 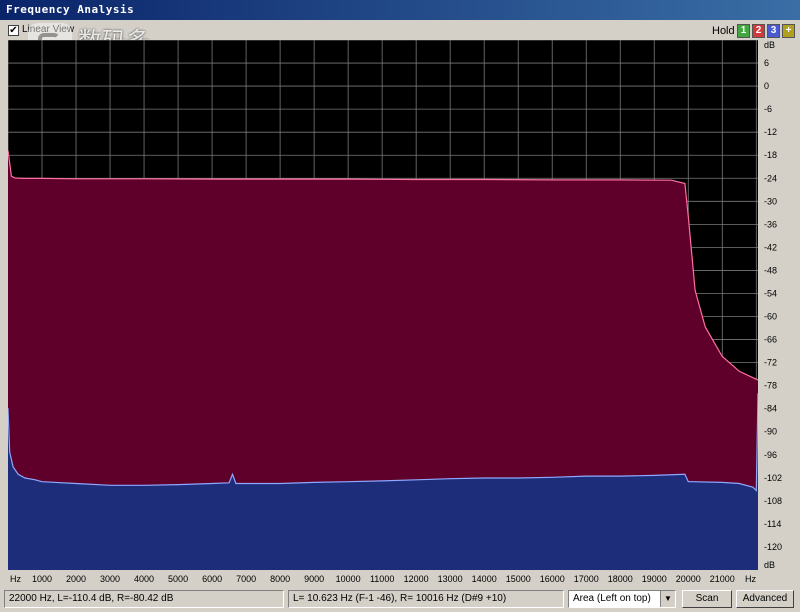 I want to click on hold-button-3: 3, so click(x=773, y=31).